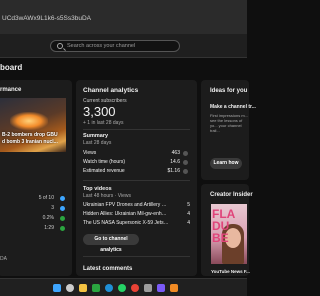 This screenshot has width=320, height=296. What do you see at coordinates (111, 90) in the screenshot?
I see `analytics-title: Channel analytics` at bounding box center [111, 90].